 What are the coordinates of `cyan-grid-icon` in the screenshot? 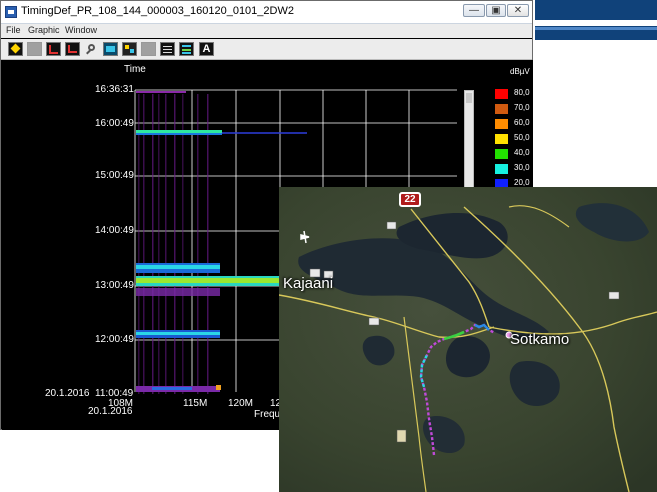 It's located at (110, 49).